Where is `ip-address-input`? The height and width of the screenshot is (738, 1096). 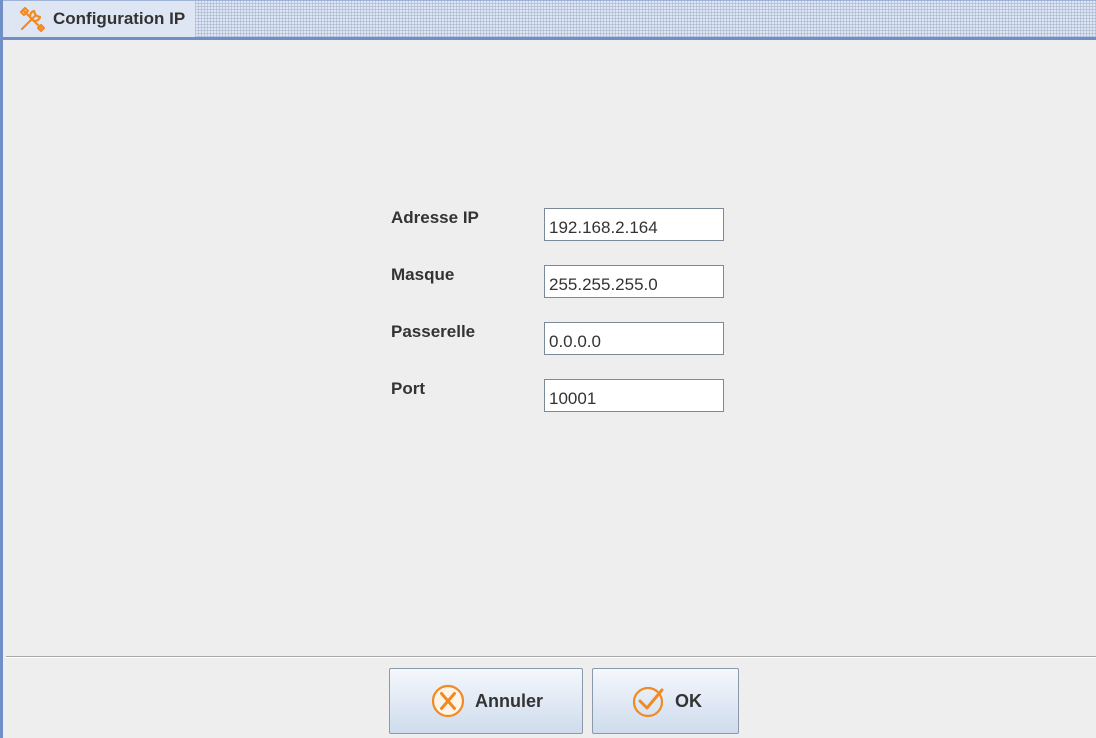
ip-address-input is located at coordinates (634, 224).